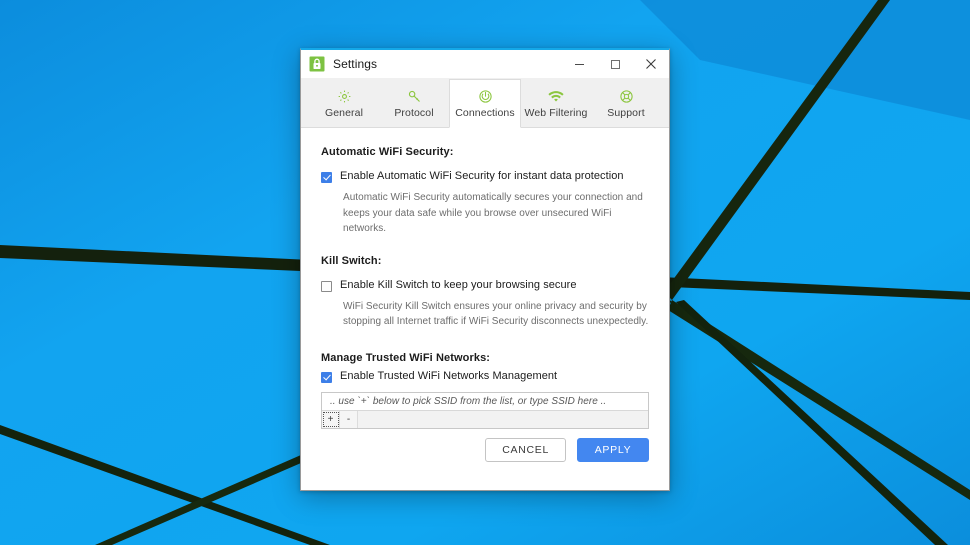  Describe the element at coordinates (414, 112) in the screenshot. I see `tab-protocol-label: Protocol` at that location.